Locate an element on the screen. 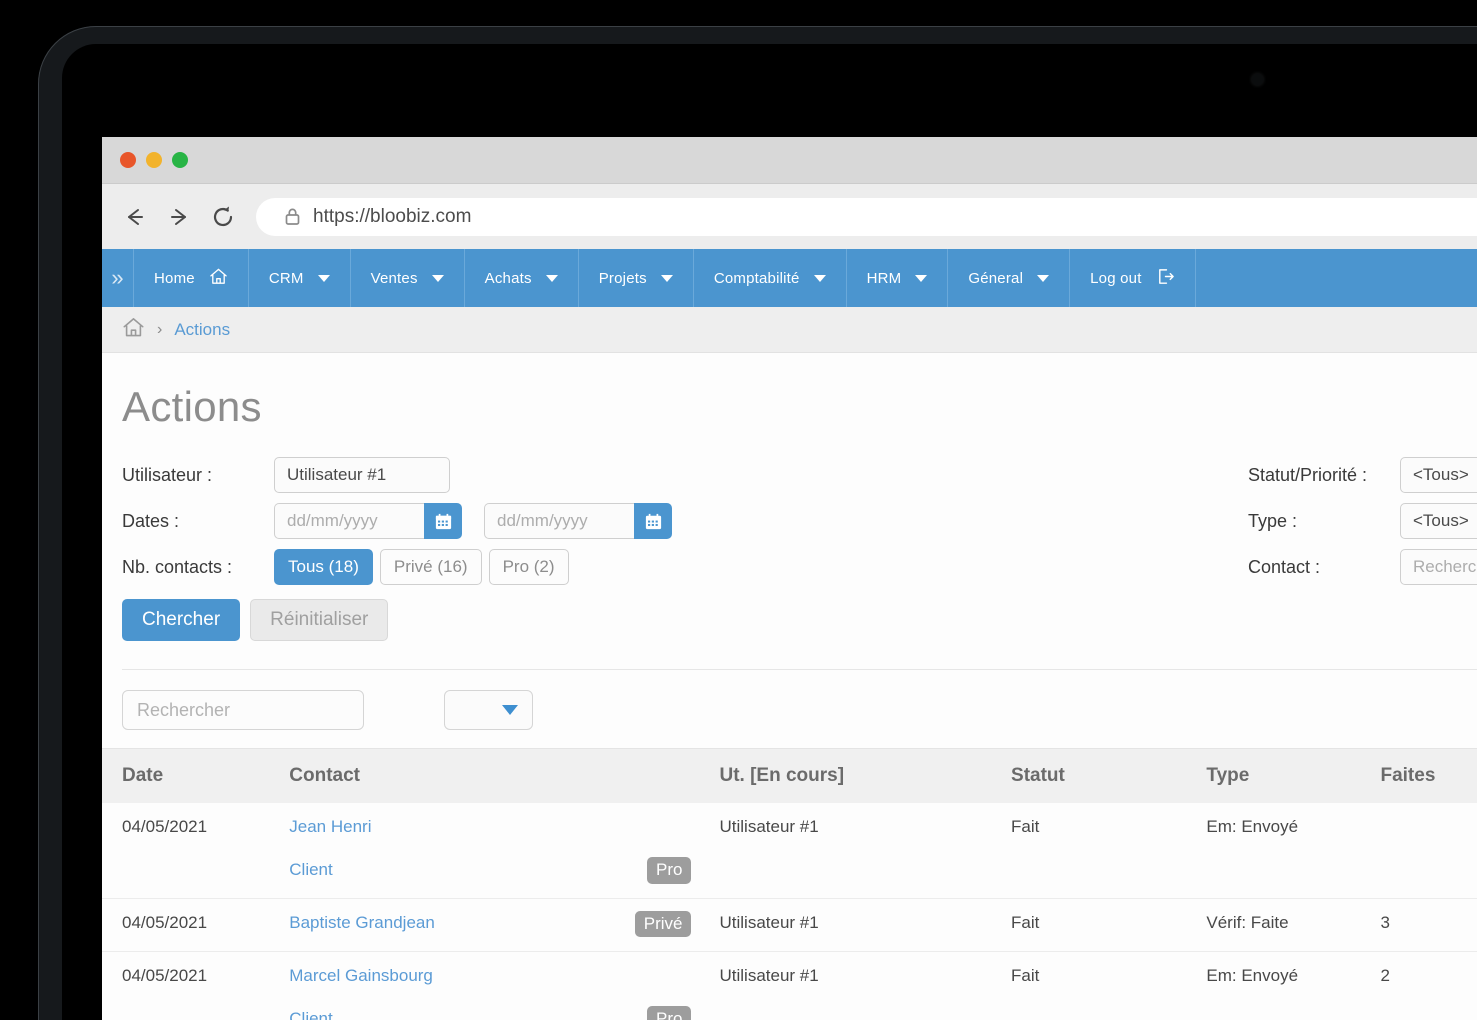 The width and height of the screenshot is (1477, 1020). statut-priorite-label: Statut/Priorité : is located at coordinates (1308, 474).